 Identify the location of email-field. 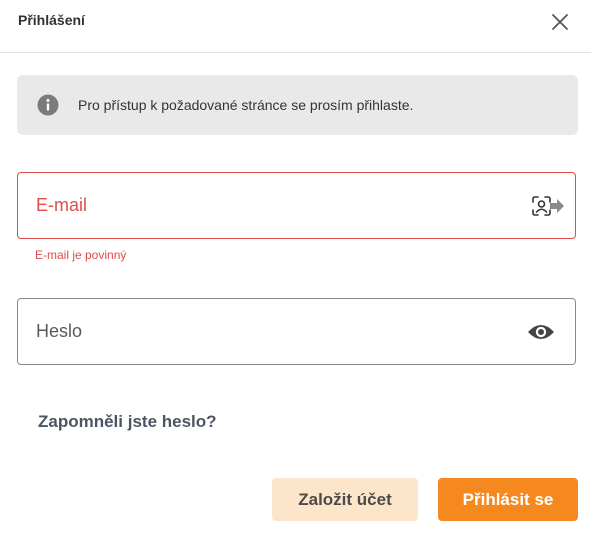
(296, 205).